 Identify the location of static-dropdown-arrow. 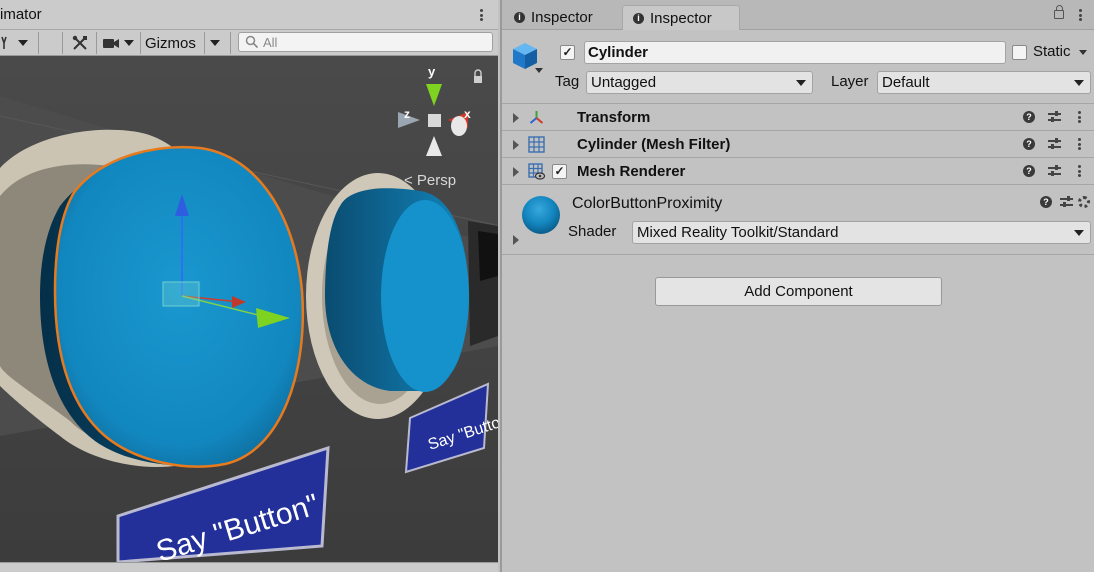
(1083, 52).